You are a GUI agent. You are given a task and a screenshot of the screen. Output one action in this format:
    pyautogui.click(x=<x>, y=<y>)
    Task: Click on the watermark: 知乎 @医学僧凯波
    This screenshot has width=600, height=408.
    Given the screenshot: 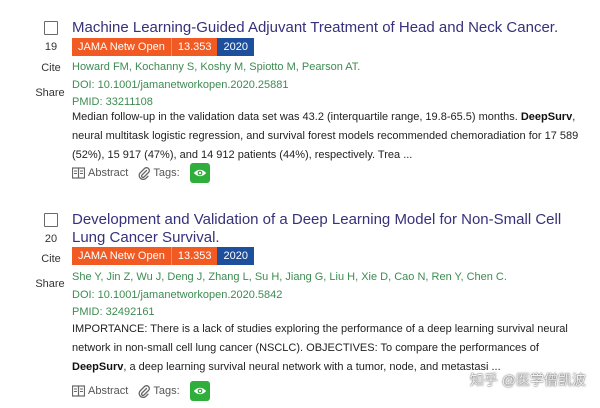 What is the action you would take?
    pyautogui.click(x=527, y=380)
    